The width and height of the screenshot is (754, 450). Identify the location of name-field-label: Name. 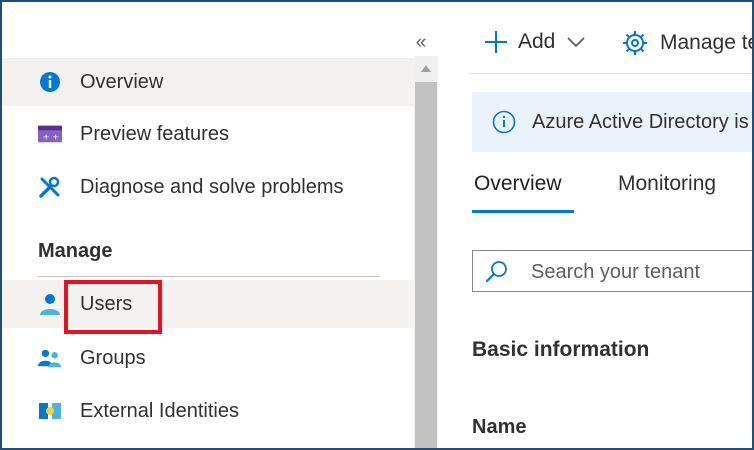
(499, 427).